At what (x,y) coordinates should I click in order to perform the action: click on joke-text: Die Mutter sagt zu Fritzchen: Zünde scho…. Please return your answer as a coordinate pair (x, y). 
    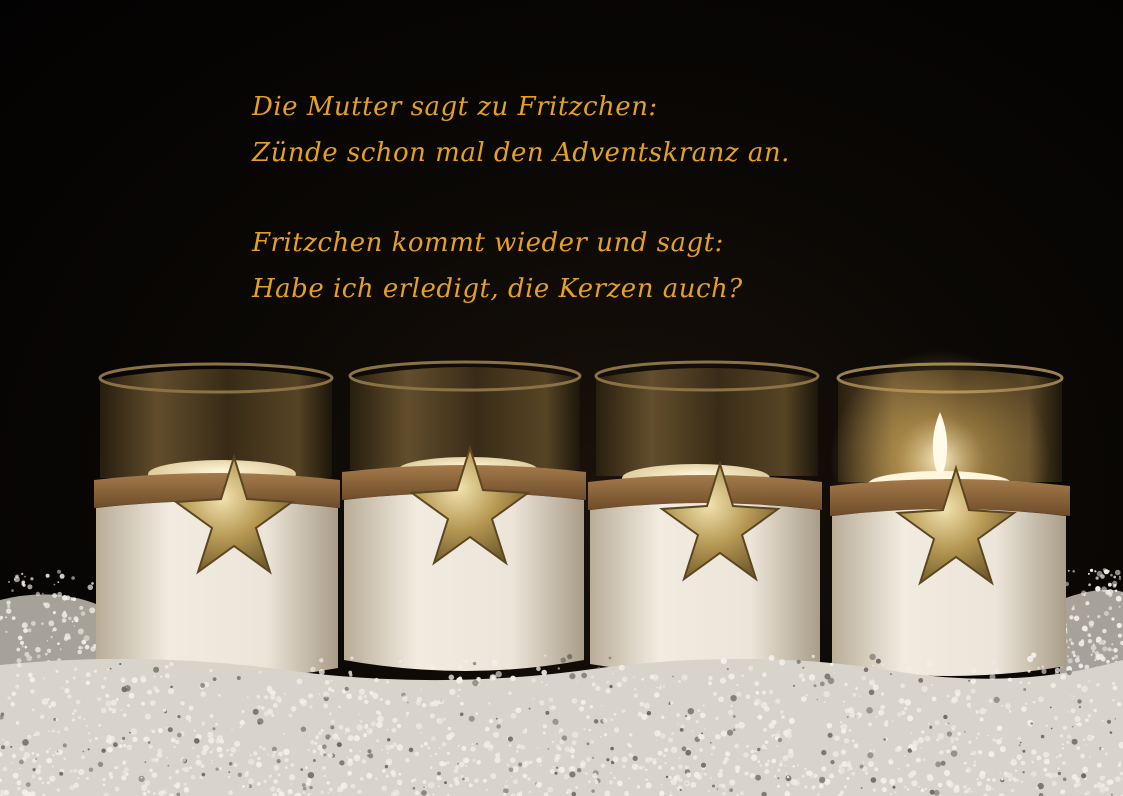
    Looking at the image, I should click on (521, 198).